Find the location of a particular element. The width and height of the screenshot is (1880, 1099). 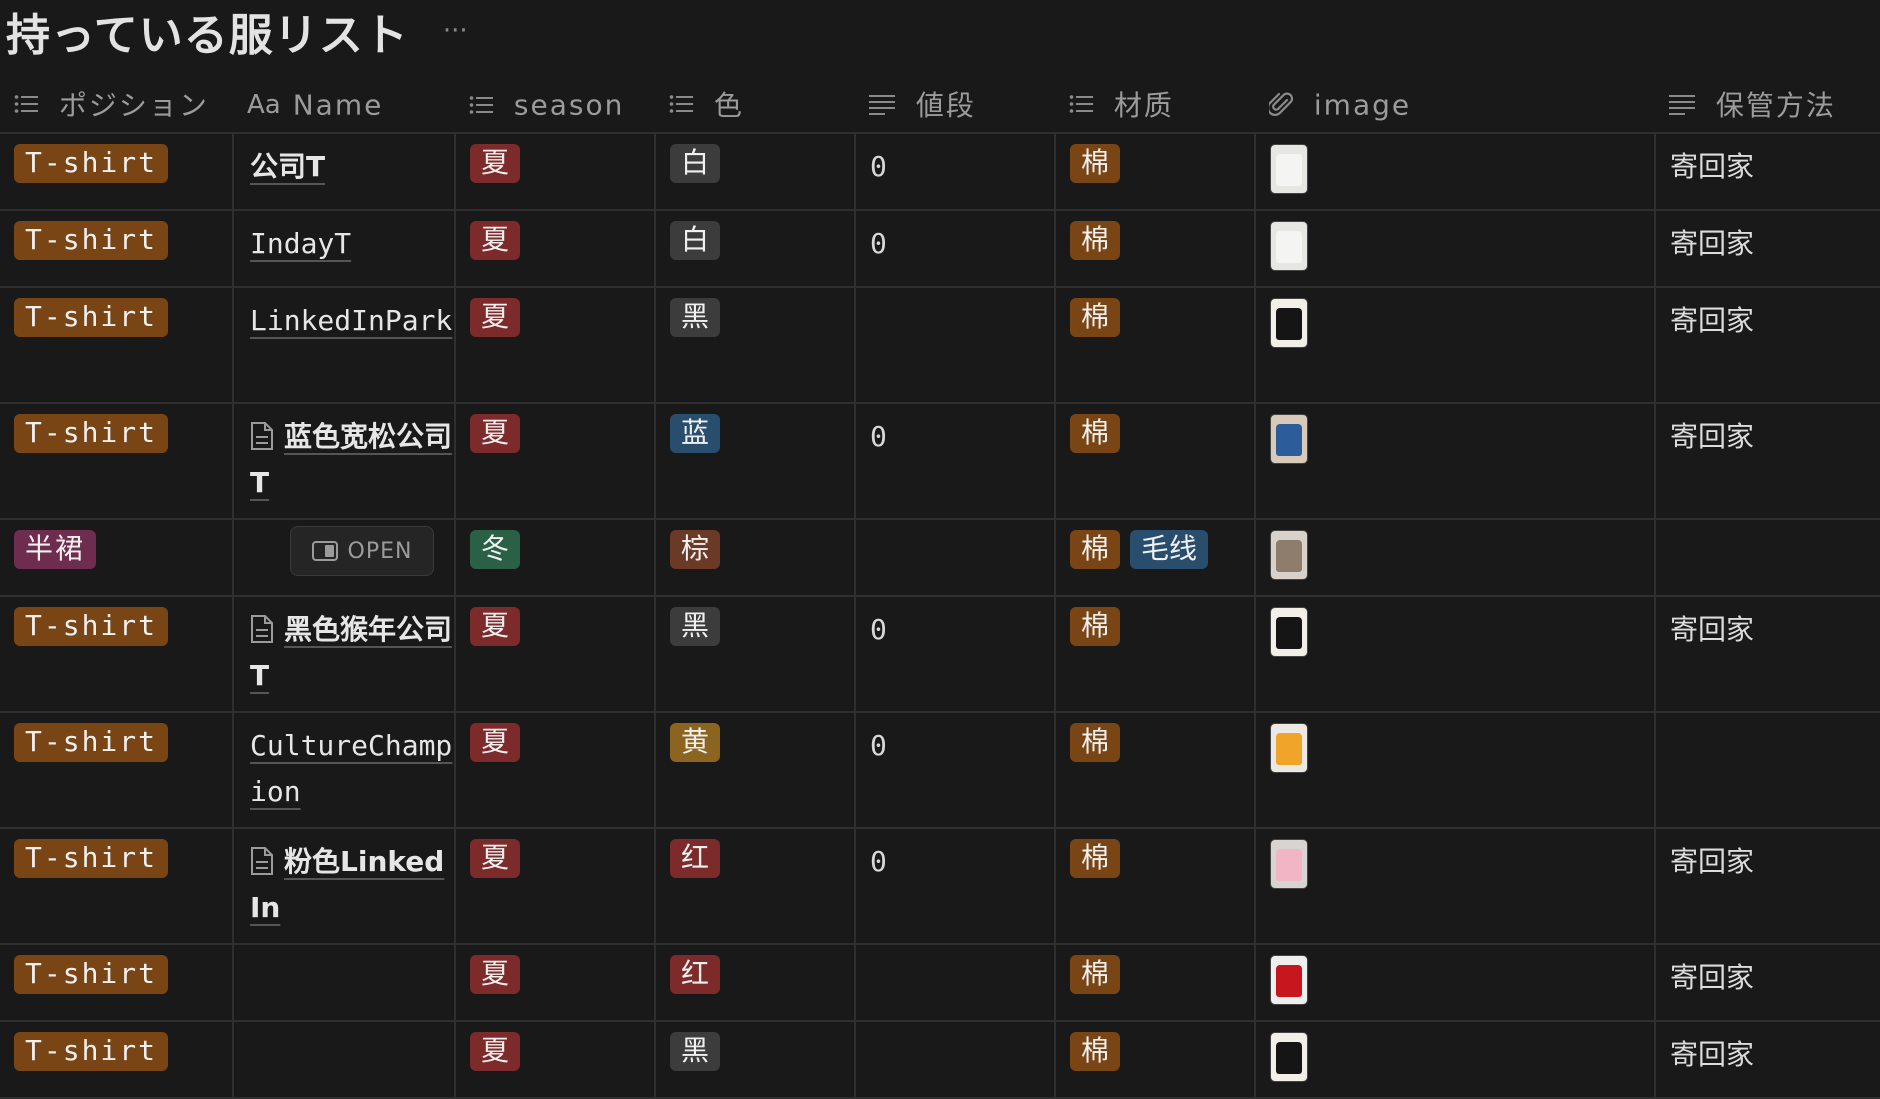

cell-color: 棕 is located at coordinates (755, 558).